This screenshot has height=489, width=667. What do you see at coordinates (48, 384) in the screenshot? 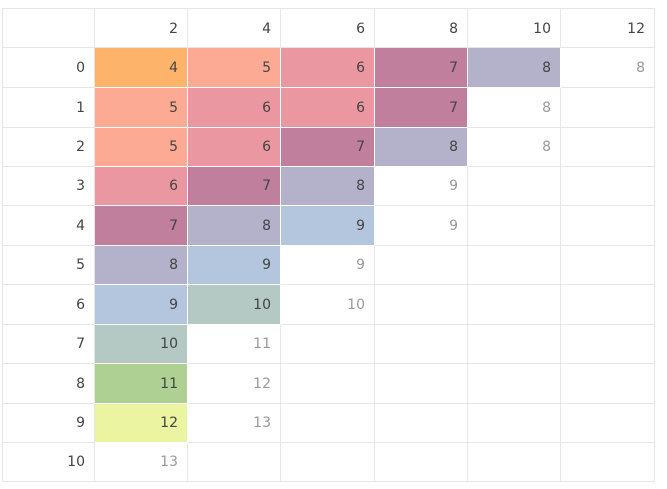
I see `row-header: 8` at bounding box center [48, 384].